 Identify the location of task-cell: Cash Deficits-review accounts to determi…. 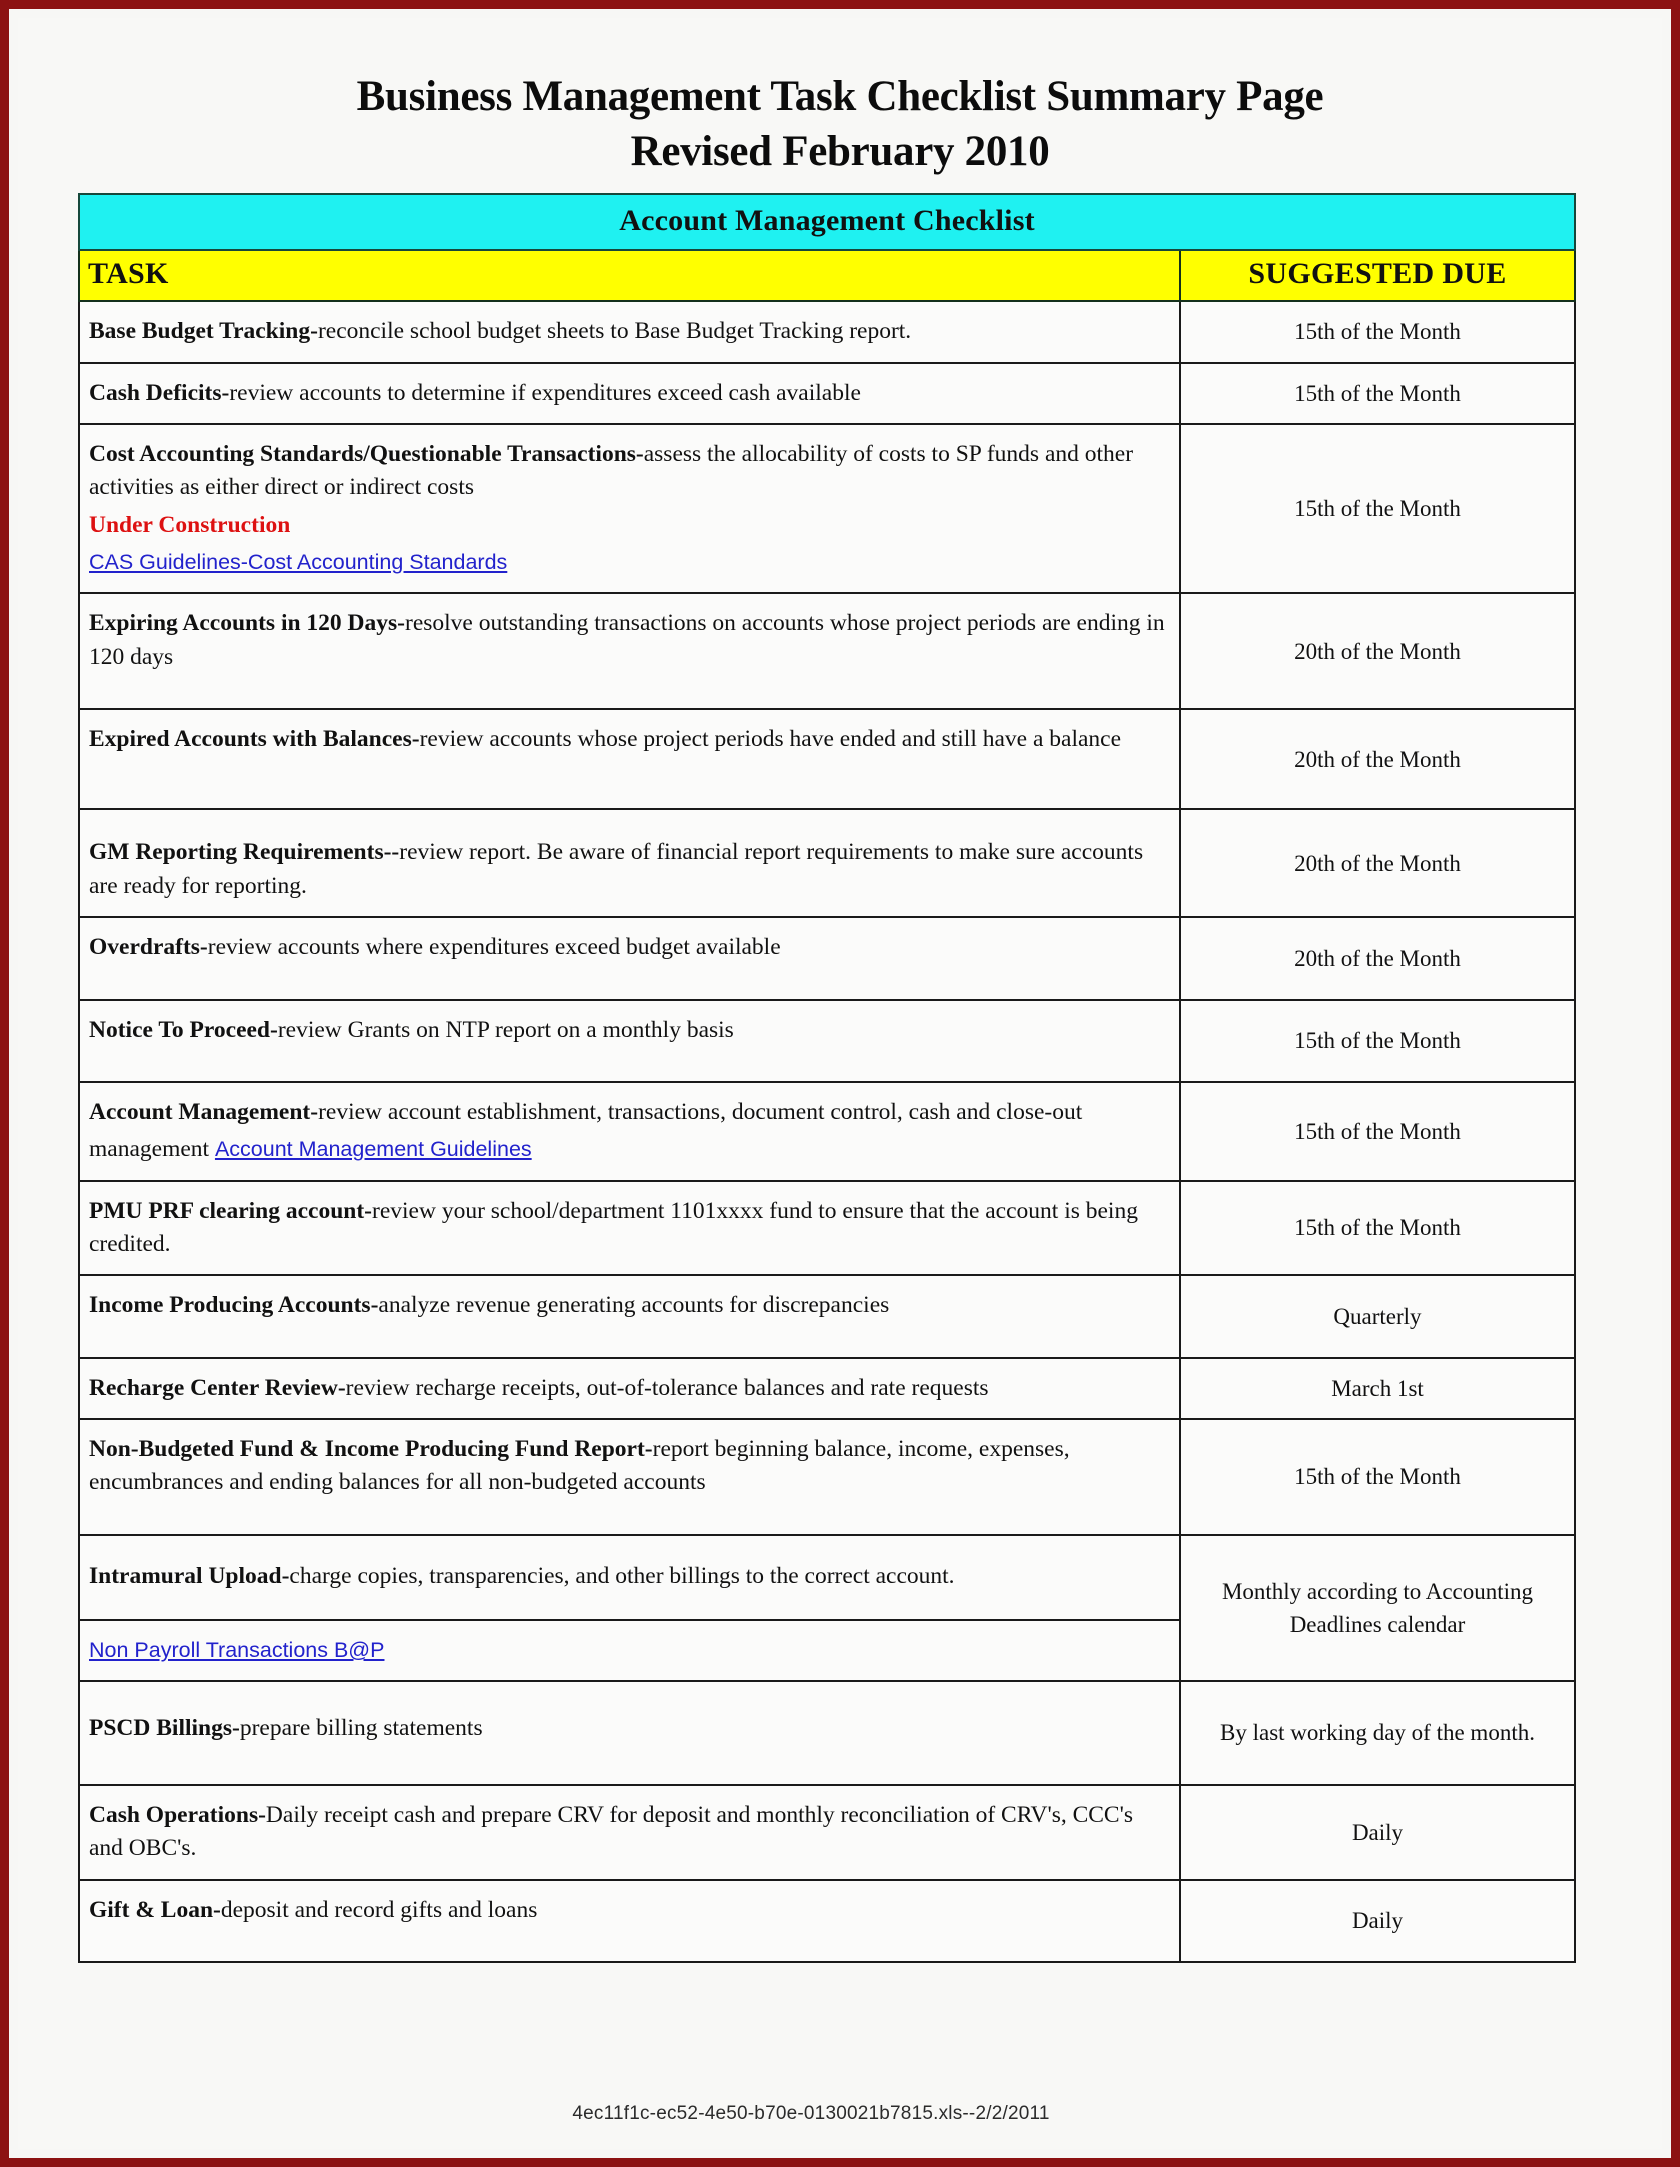
(629, 393).